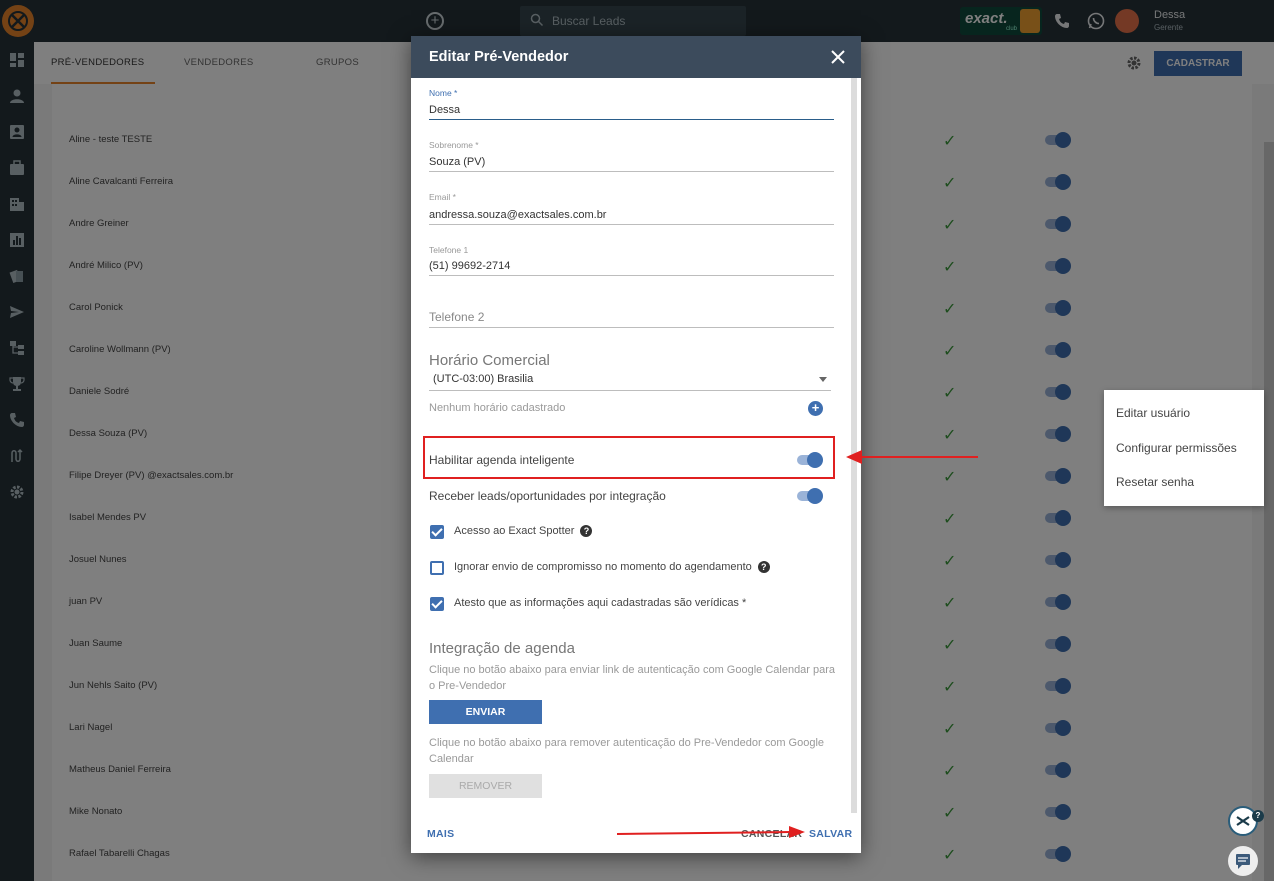 The width and height of the screenshot is (1274, 881). What do you see at coordinates (483, 379) in the screenshot?
I see `timezone-value: (UTC-03:00) Brasilia` at bounding box center [483, 379].